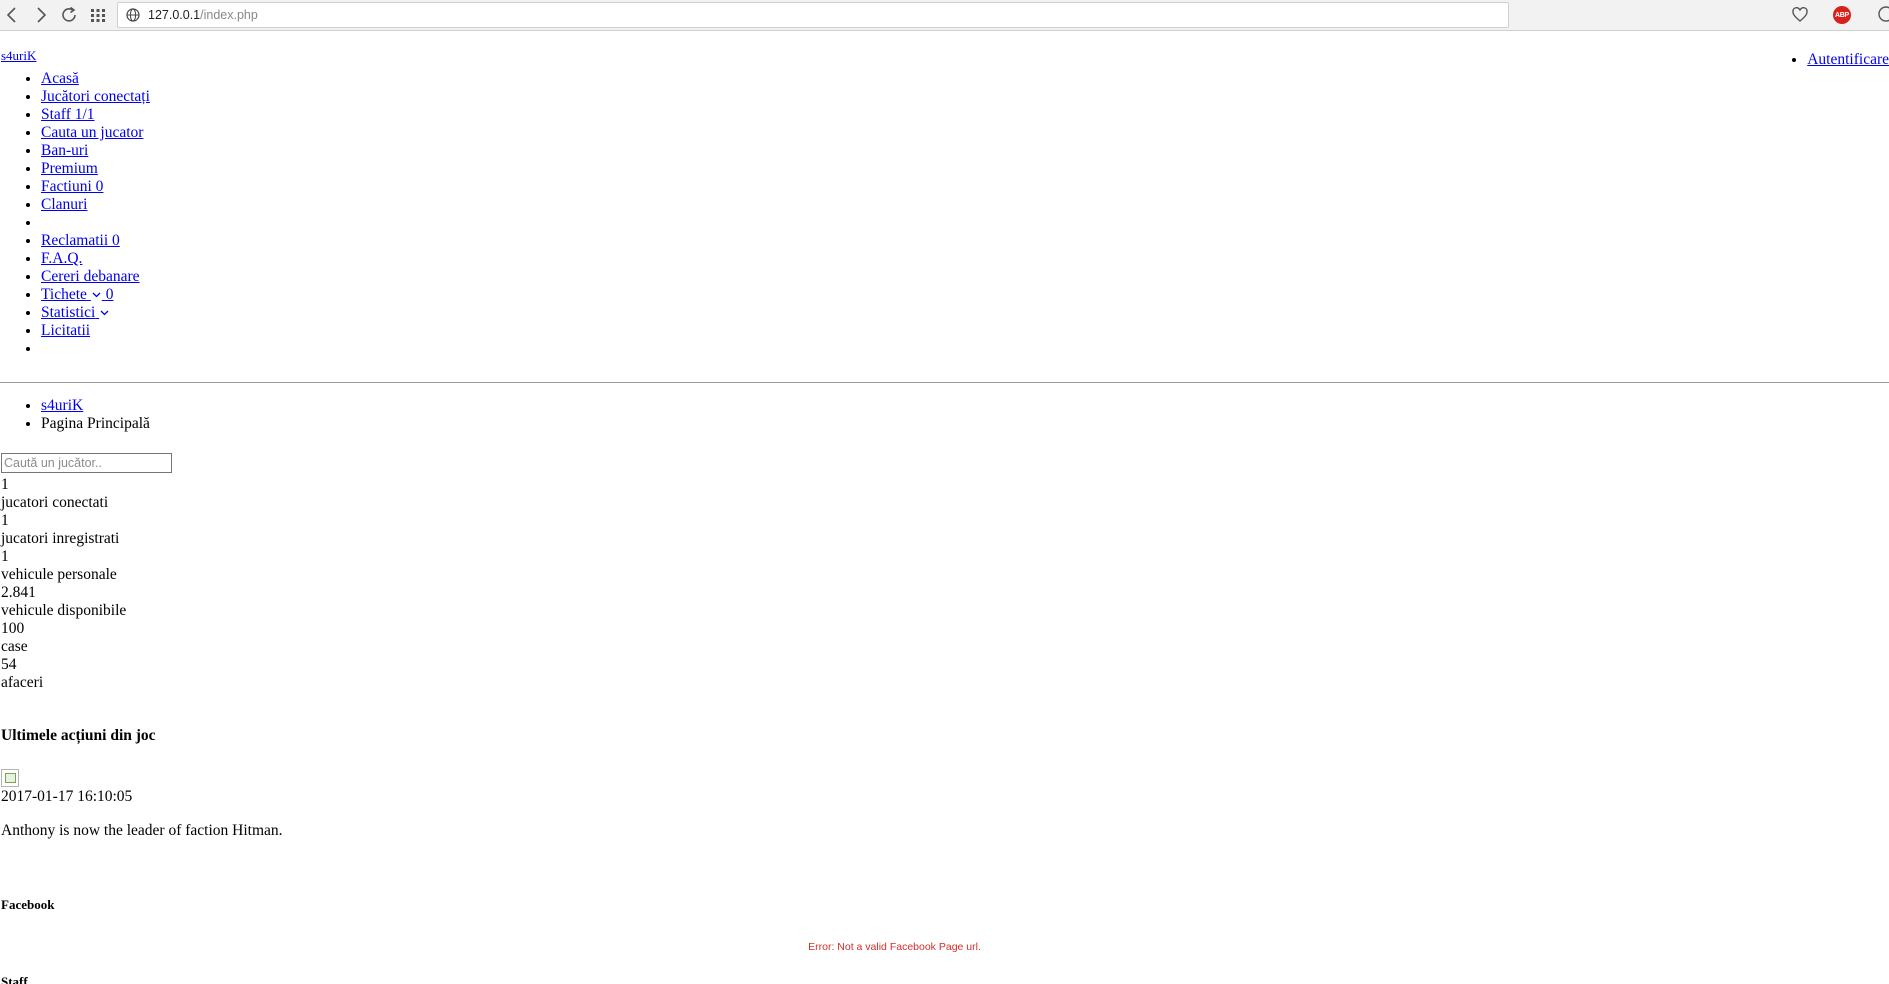  Describe the element at coordinates (78, 735) in the screenshot. I see `recent-actions-title: Ultimele acțiuni din joc` at that location.